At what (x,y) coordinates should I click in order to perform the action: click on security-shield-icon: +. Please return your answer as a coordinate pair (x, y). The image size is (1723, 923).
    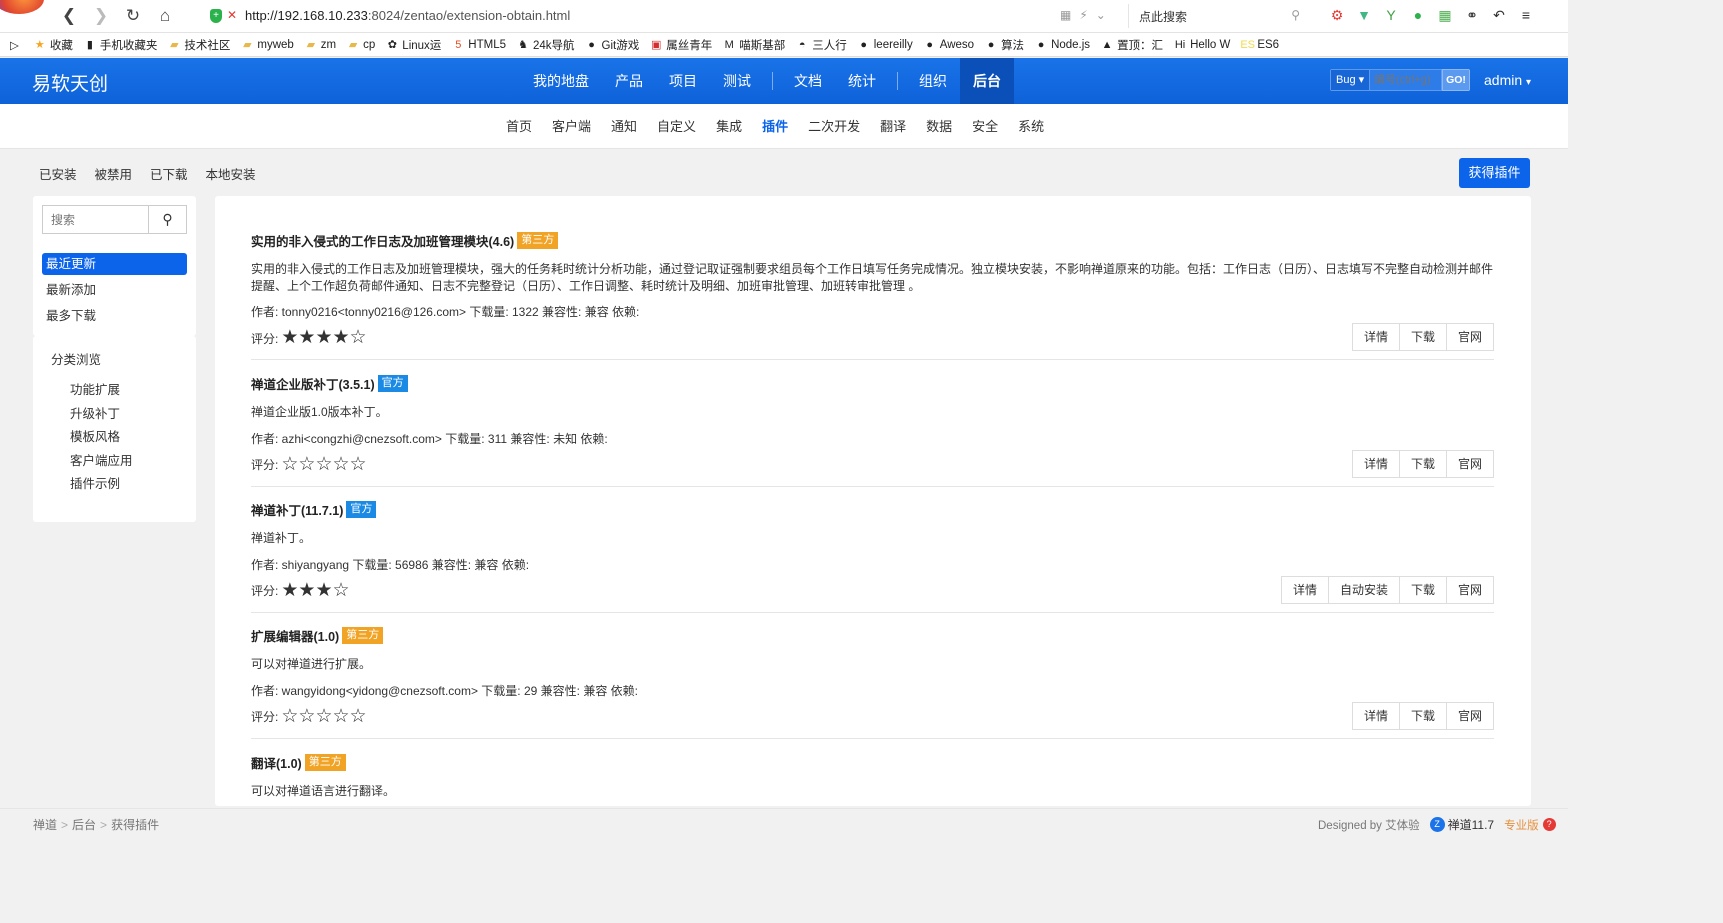
    Looking at the image, I should click on (216, 16).